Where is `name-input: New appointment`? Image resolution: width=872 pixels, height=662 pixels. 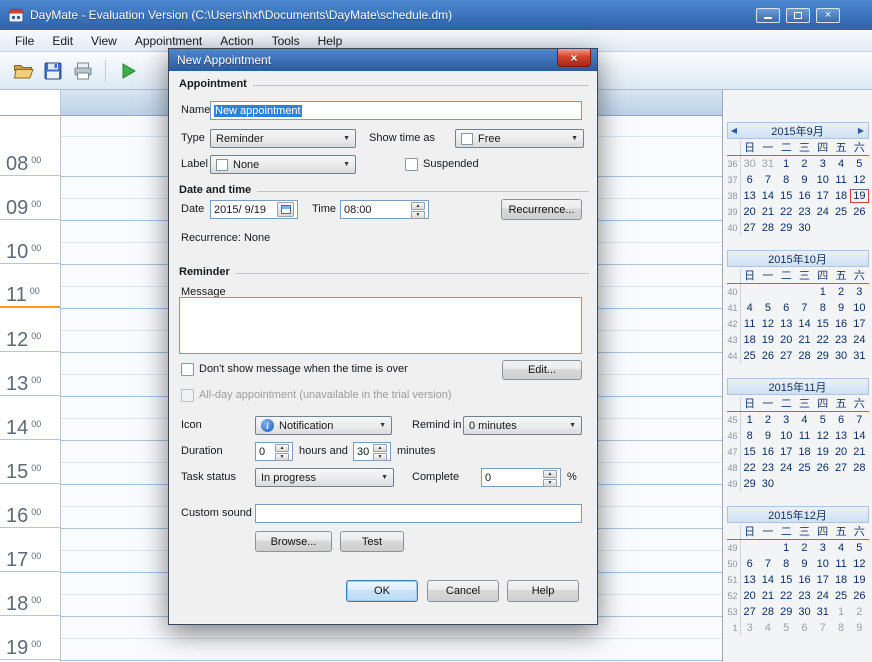 name-input: New appointment is located at coordinates (396, 110).